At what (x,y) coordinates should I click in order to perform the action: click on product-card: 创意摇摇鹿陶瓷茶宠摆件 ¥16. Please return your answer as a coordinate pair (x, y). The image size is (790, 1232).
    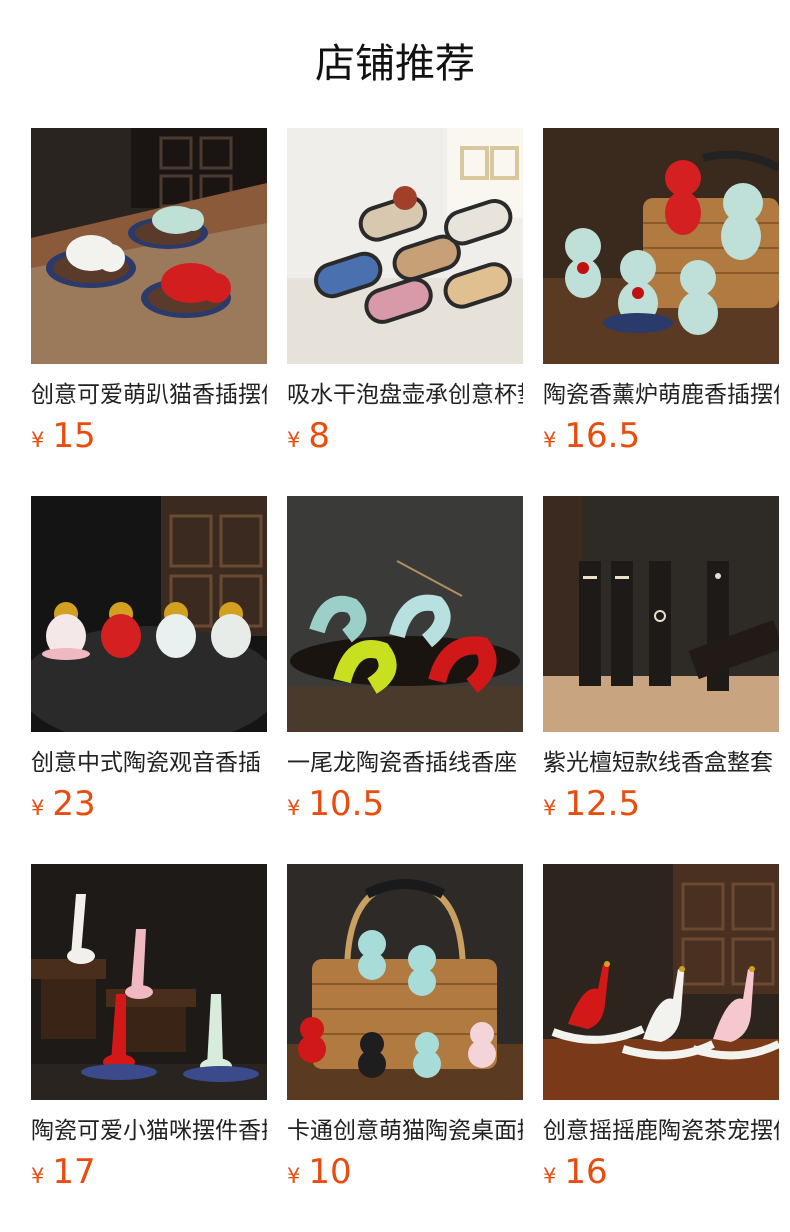
    Looking at the image, I should click on (661, 1028).